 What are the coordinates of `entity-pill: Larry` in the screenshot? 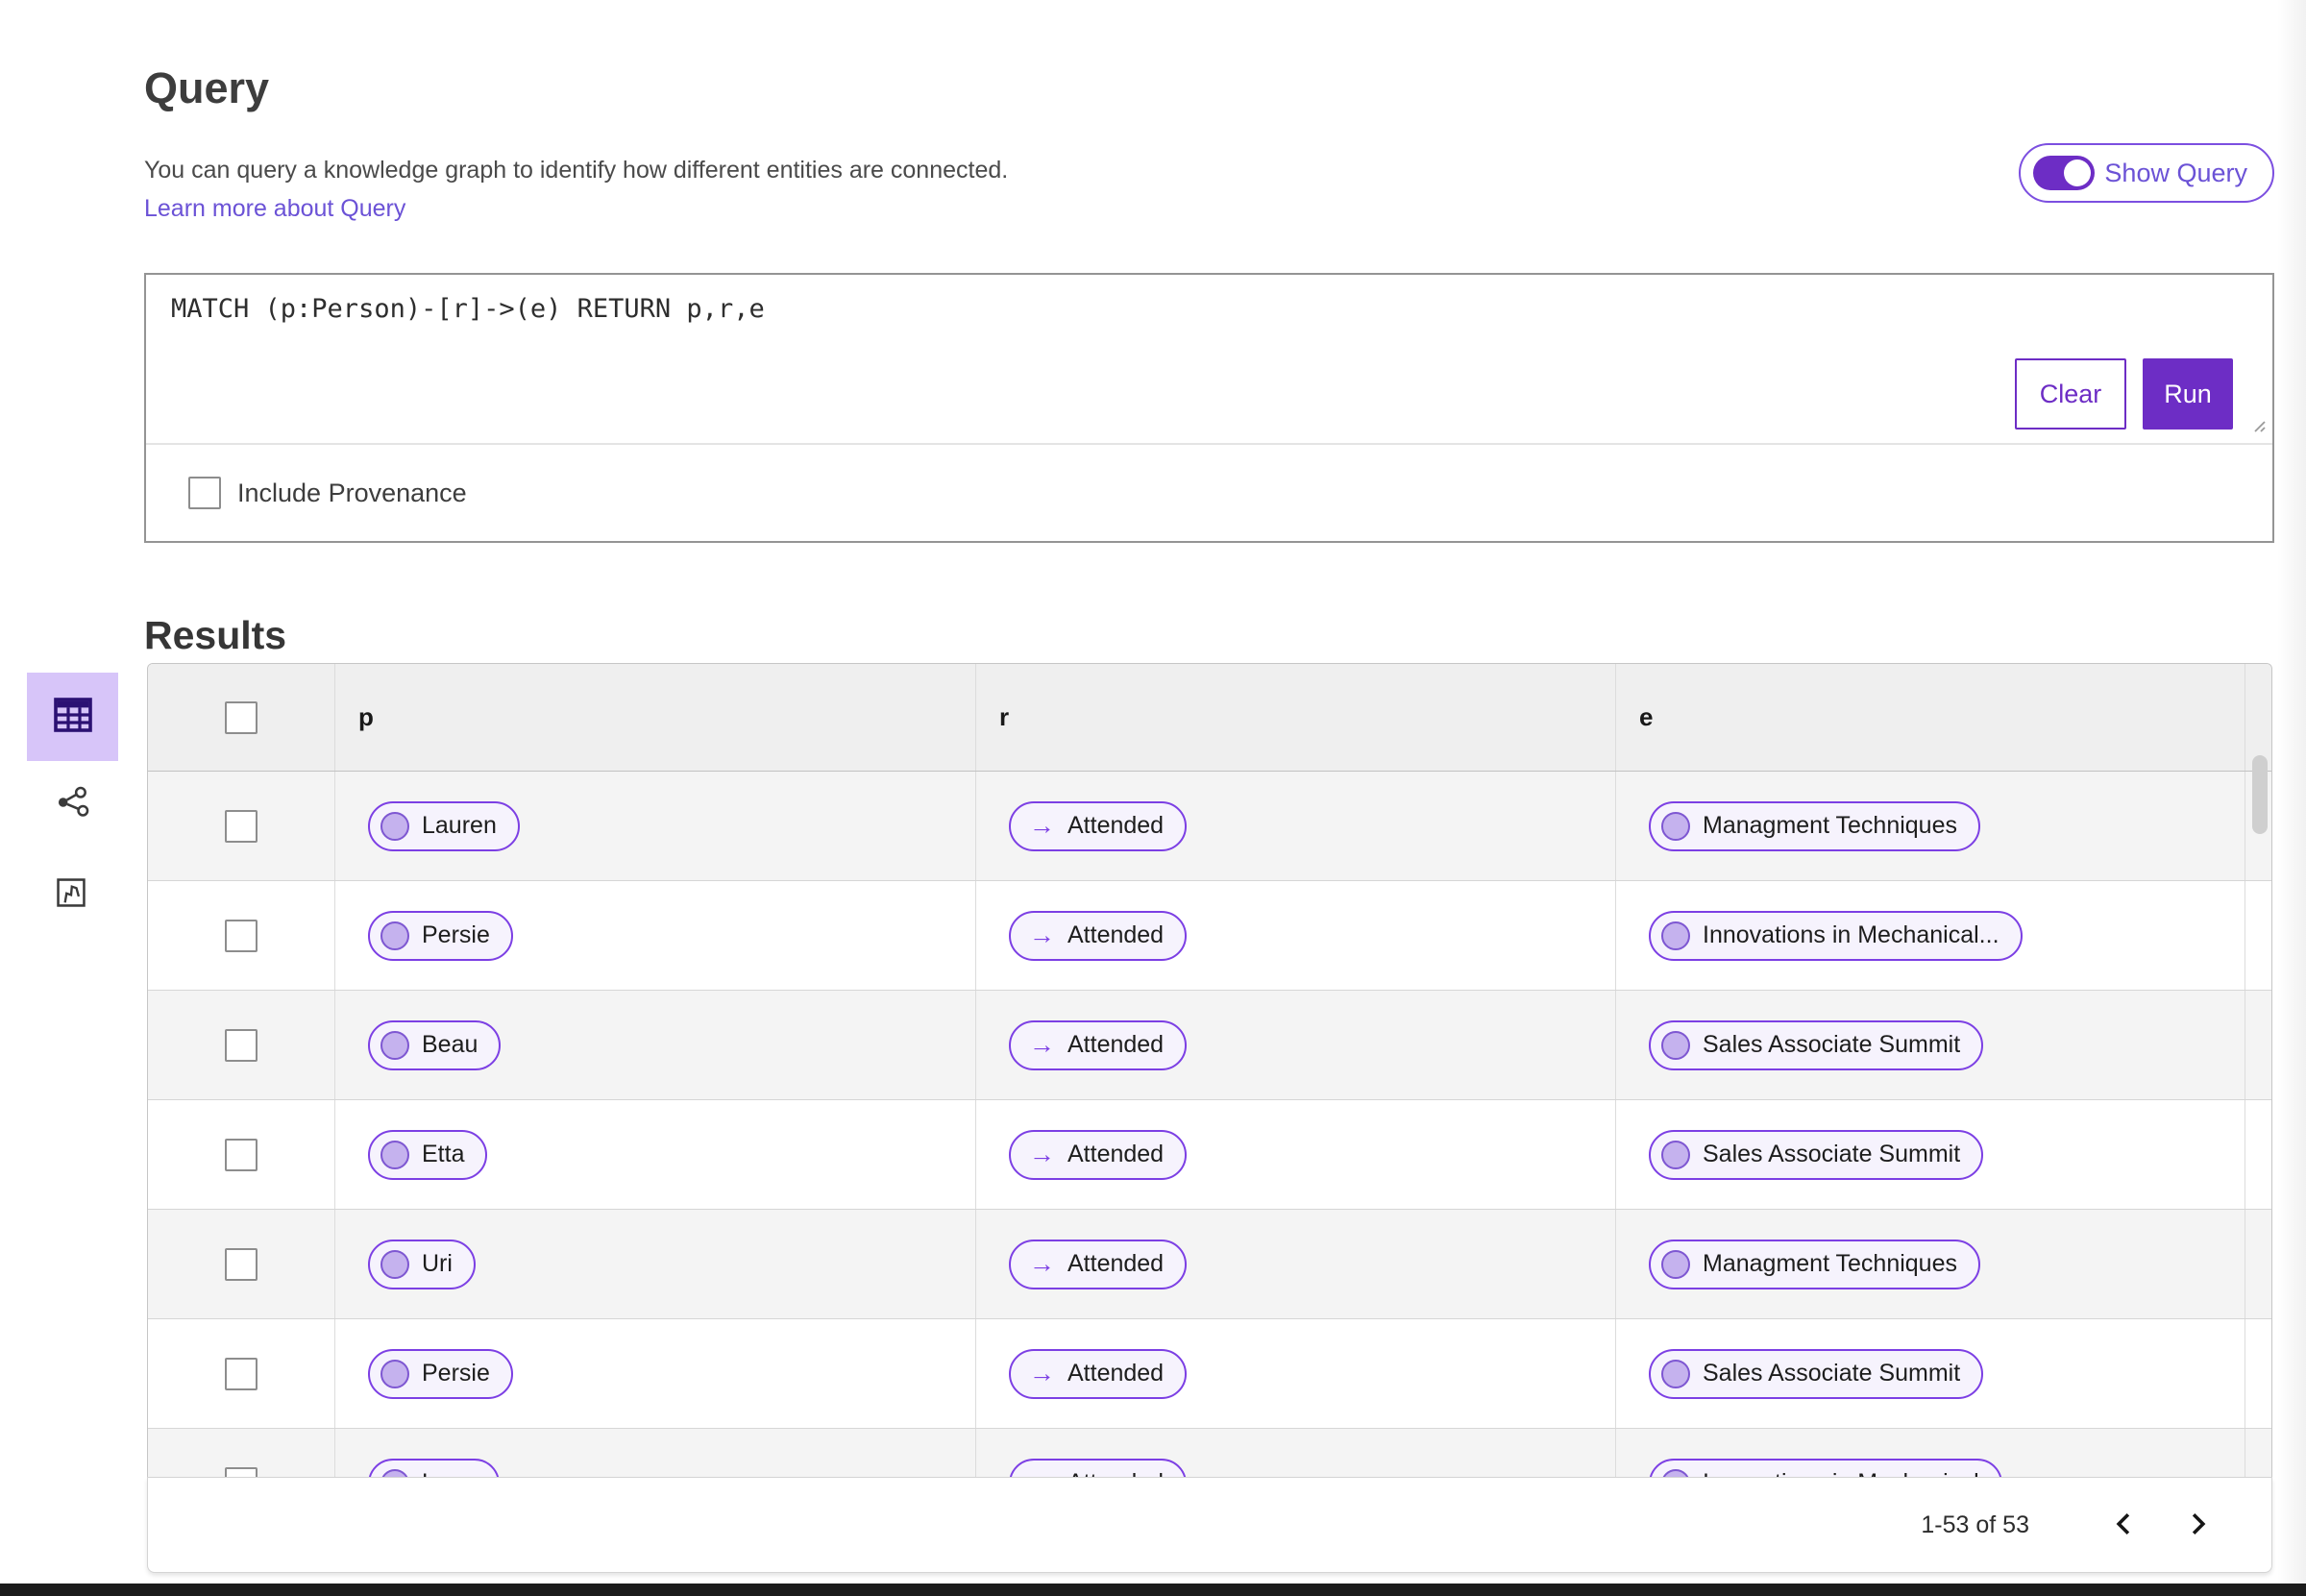 It's located at (434, 1467).